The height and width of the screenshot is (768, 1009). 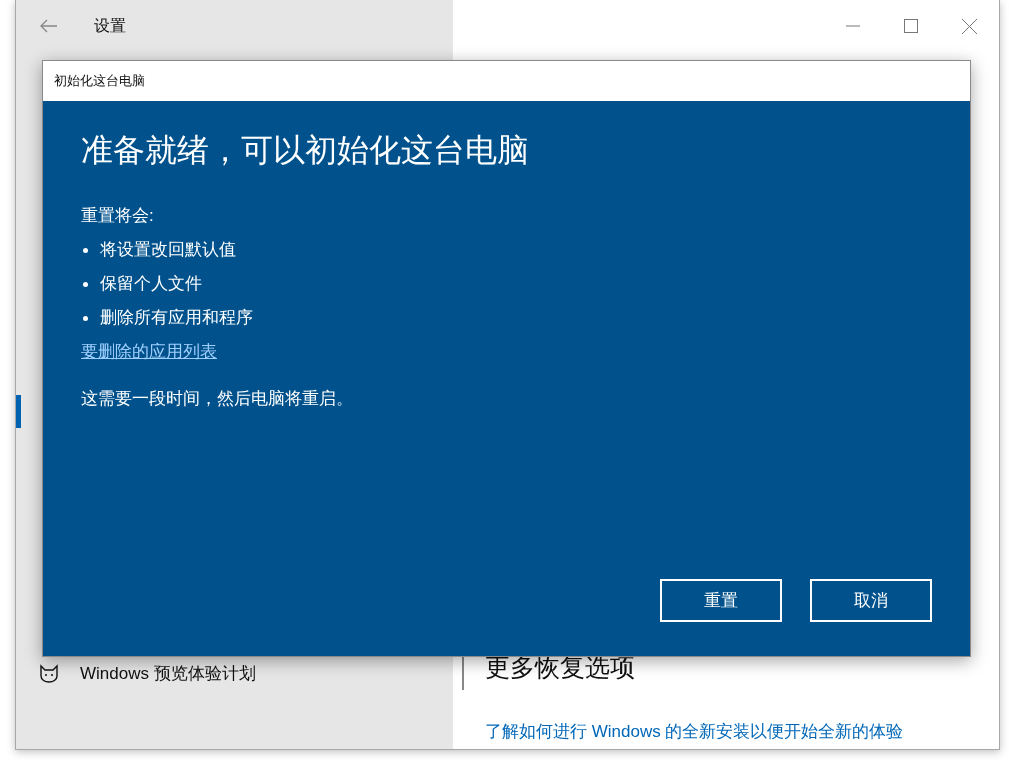 What do you see at coordinates (118, 216) in the screenshot?
I see `intro-text: 重置将会:` at bounding box center [118, 216].